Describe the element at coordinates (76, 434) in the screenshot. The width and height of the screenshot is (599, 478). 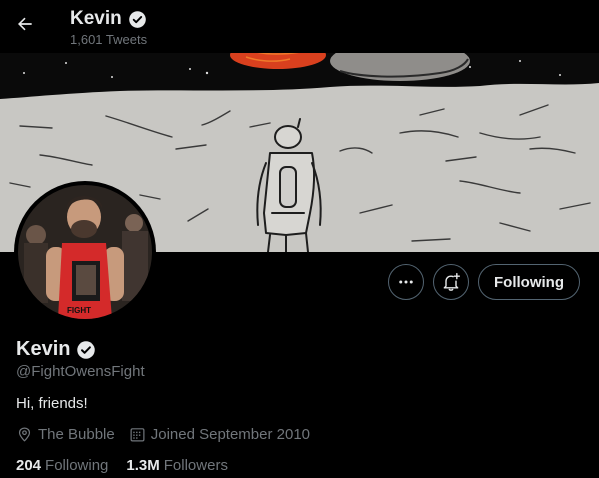
I see `location-text: The Bubble` at that location.